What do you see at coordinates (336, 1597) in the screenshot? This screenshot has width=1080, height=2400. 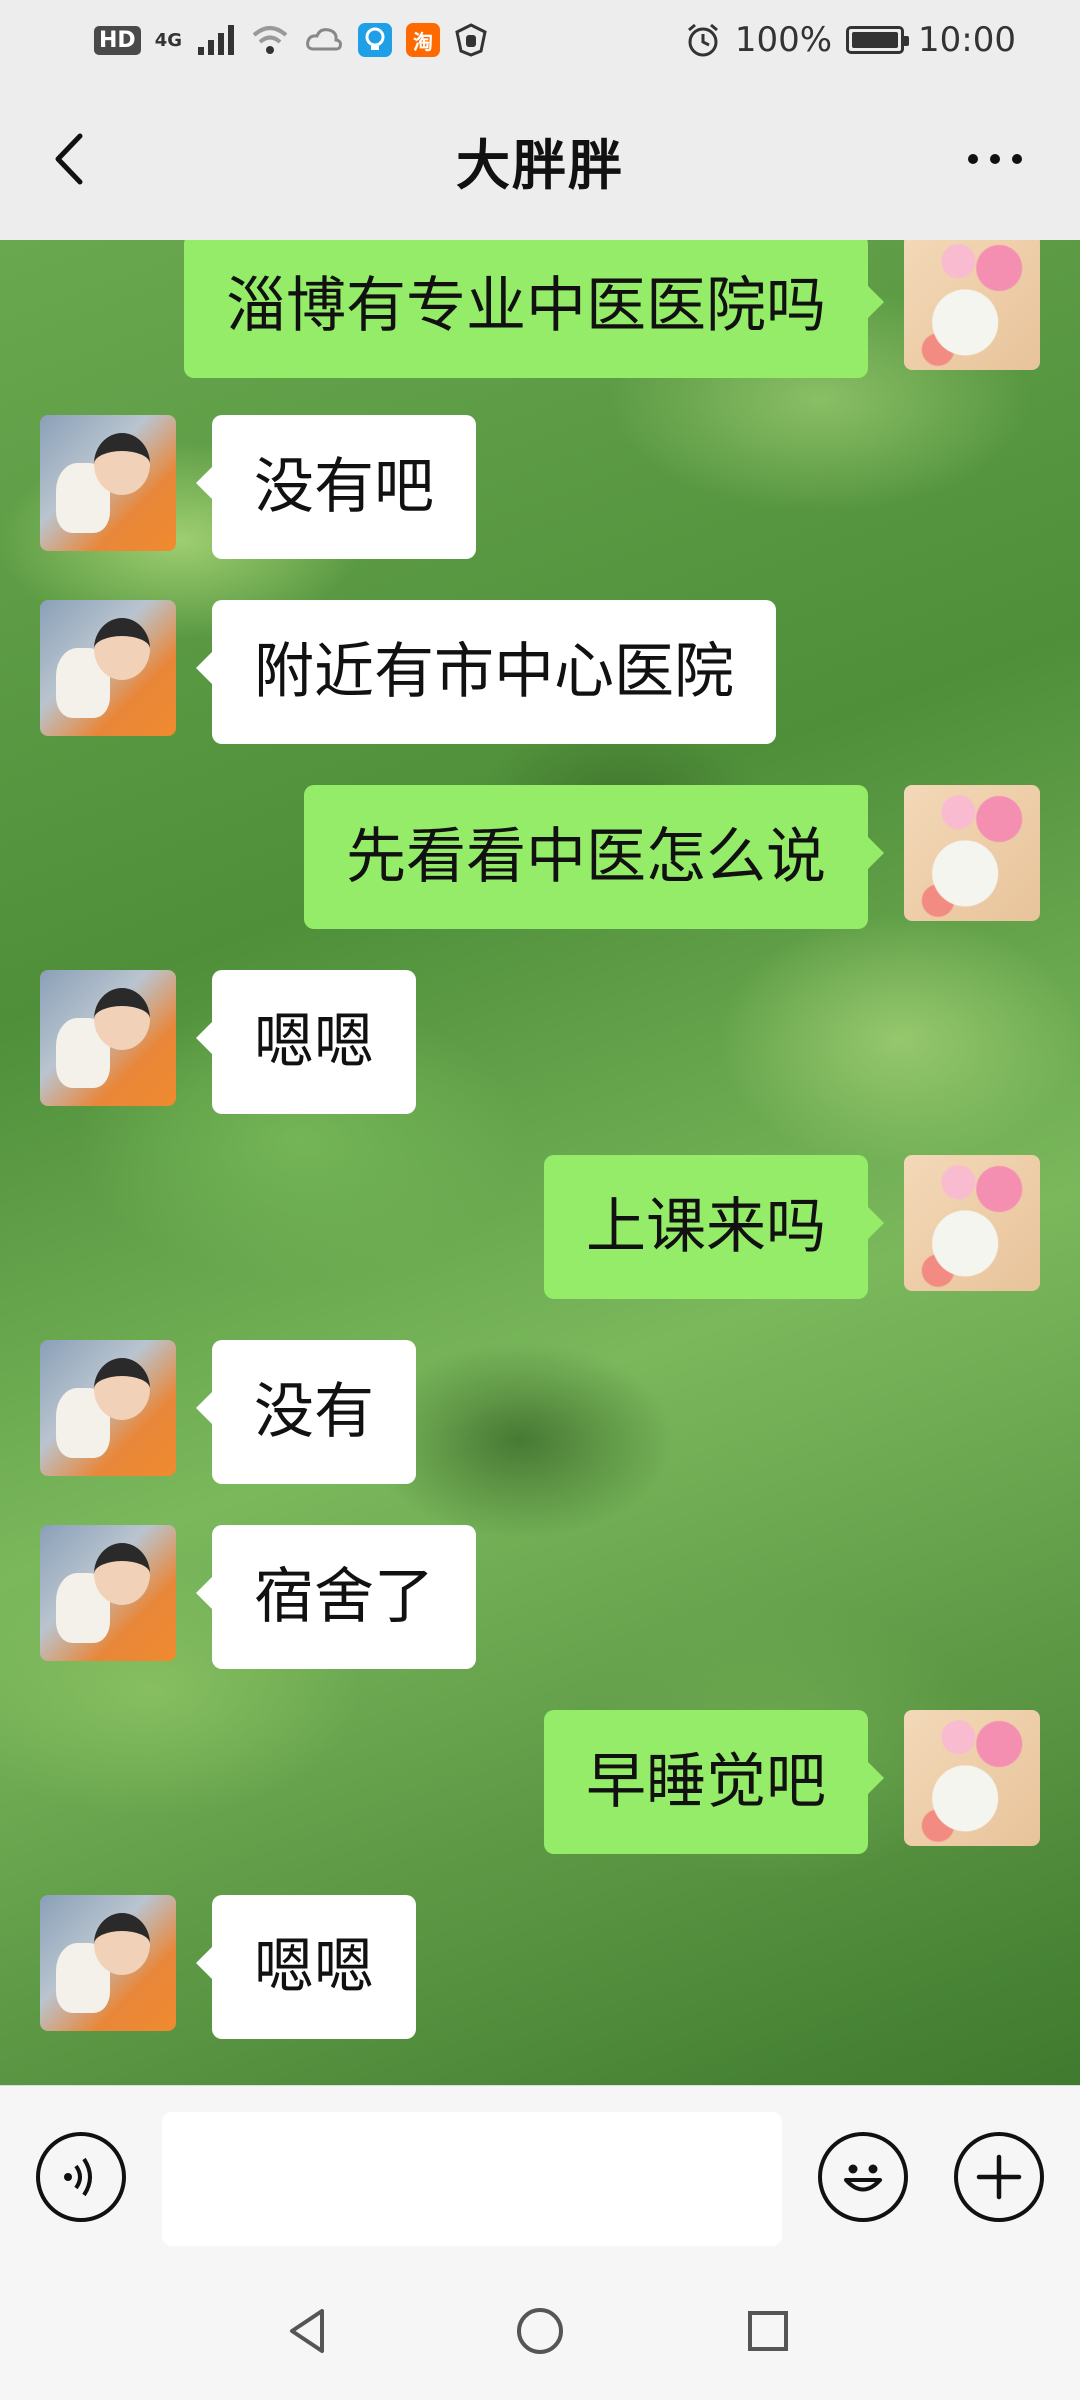 I see `message-bubble: 宿舍了` at bounding box center [336, 1597].